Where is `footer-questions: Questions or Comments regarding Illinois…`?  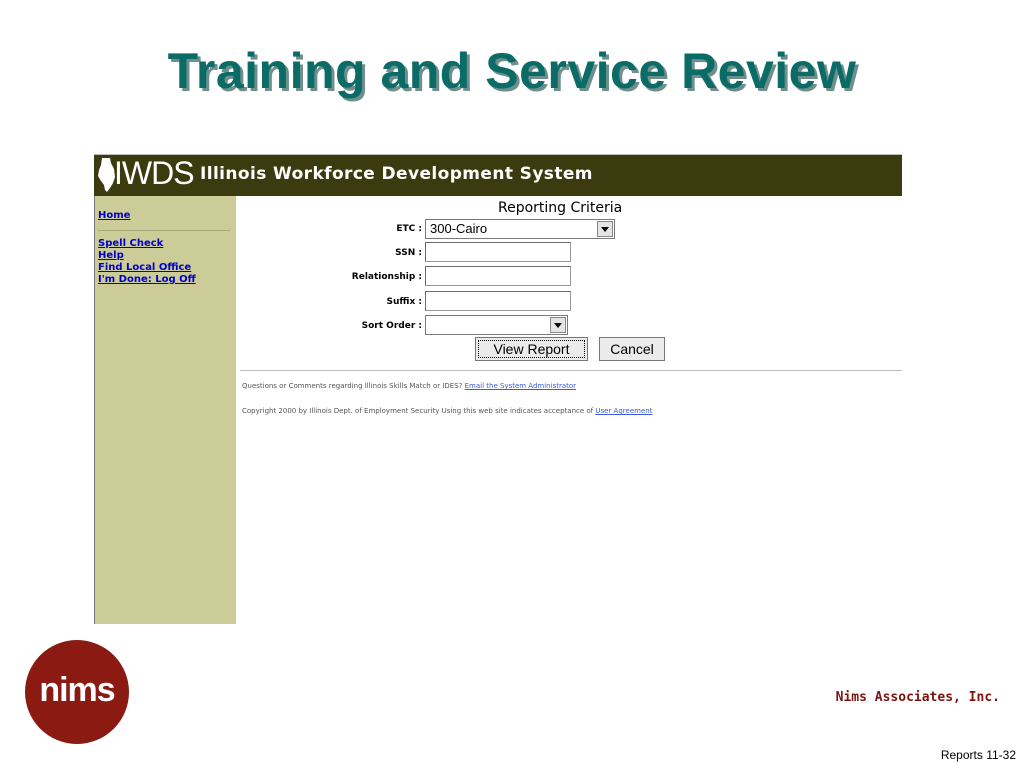
footer-questions: Questions or Comments regarding Illinois… is located at coordinates (409, 386).